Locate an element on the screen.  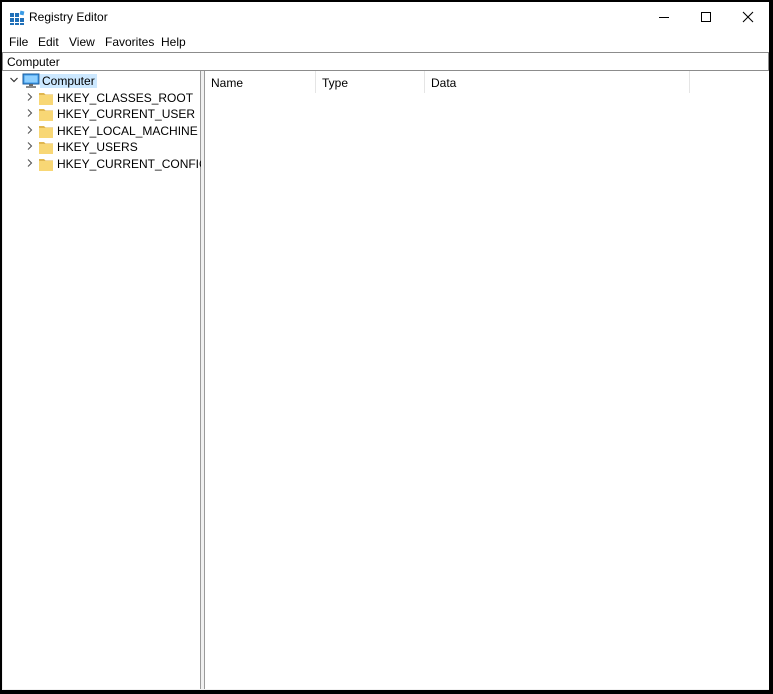
title-bar: Registry Editor is located at coordinates (385, 17).